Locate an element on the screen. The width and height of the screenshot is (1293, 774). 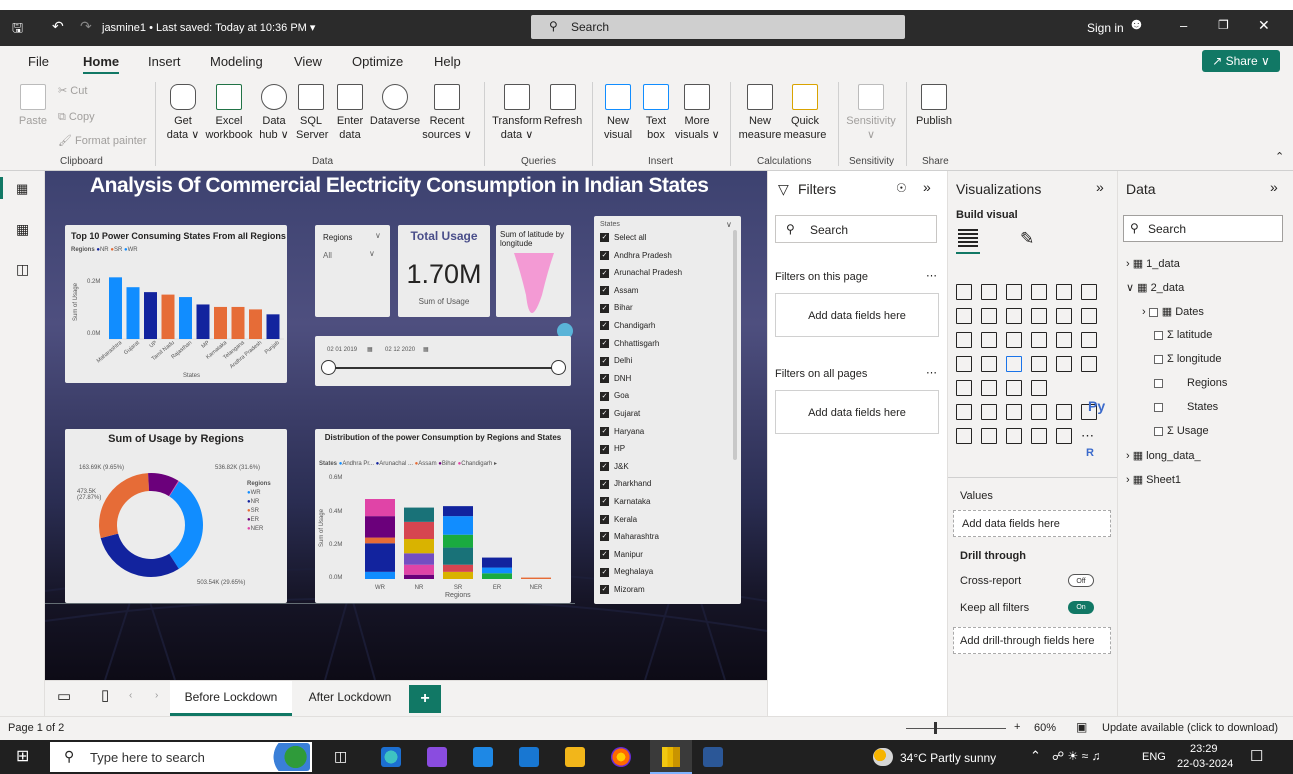
cross-report-toggle: Off is located at coordinates (1081, 580).